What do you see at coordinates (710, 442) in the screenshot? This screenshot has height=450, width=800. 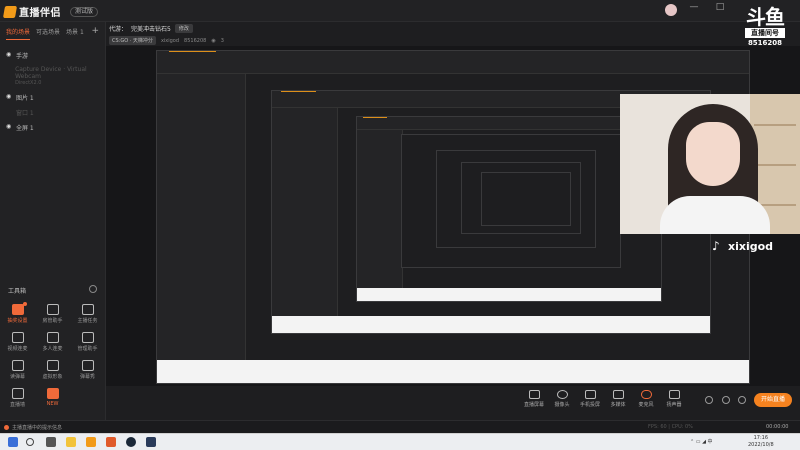 I see `system-tray: ⌃ ▭ ◢ 中` at bounding box center [710, 442].